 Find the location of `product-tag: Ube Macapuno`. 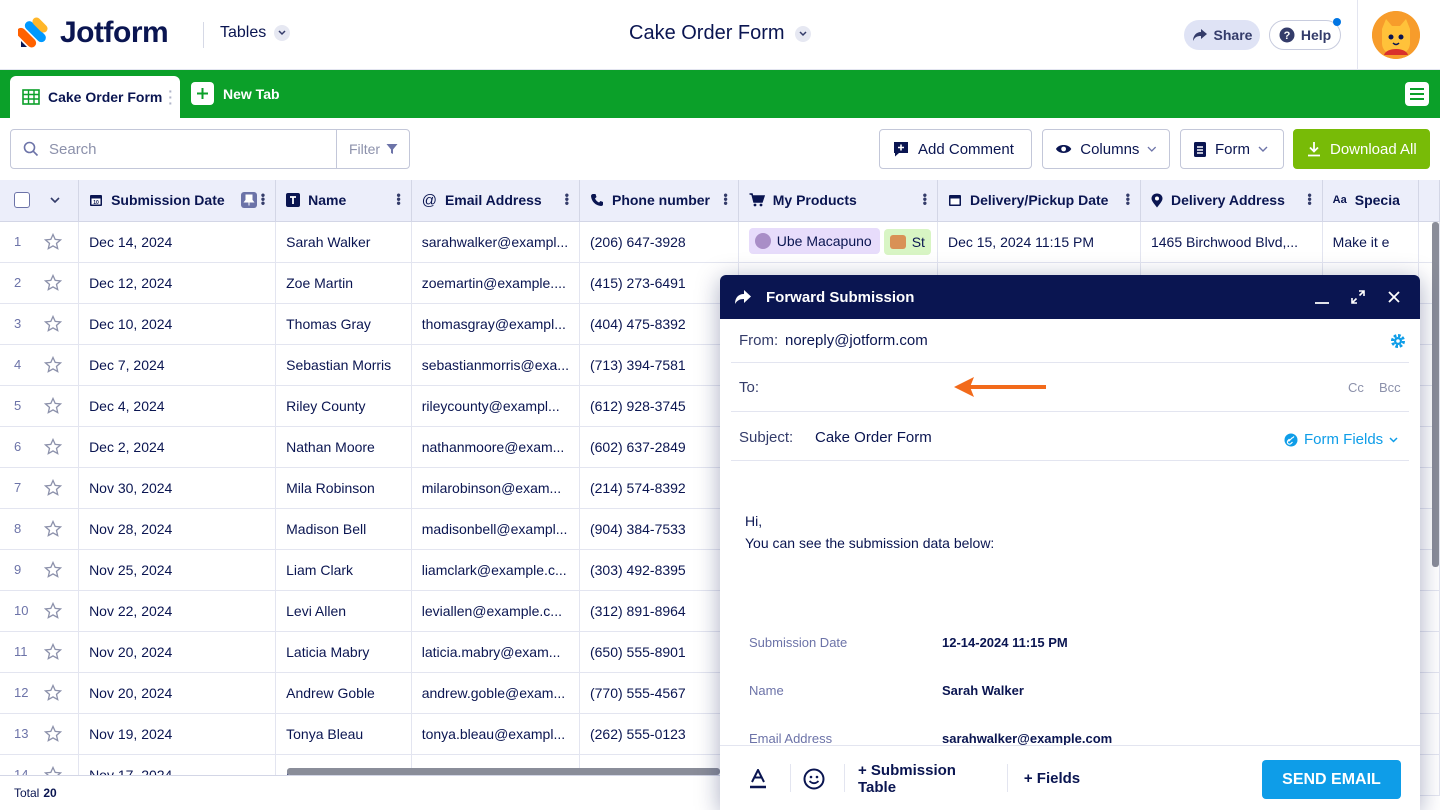

product-tag: Ube Macapuno is located at coordinates (814, 241).